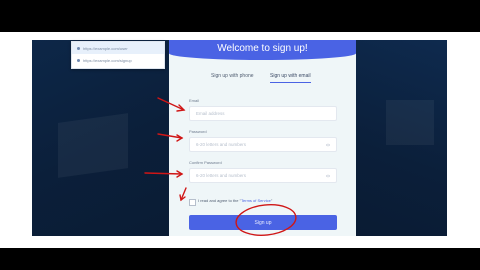 This screenshot has height=270, width=480. What do you see at coordinates (263, 175) in the screenshot?
I see `confirm-password-field: 6-20 letters and numbers` at bounding box center [263, 175].